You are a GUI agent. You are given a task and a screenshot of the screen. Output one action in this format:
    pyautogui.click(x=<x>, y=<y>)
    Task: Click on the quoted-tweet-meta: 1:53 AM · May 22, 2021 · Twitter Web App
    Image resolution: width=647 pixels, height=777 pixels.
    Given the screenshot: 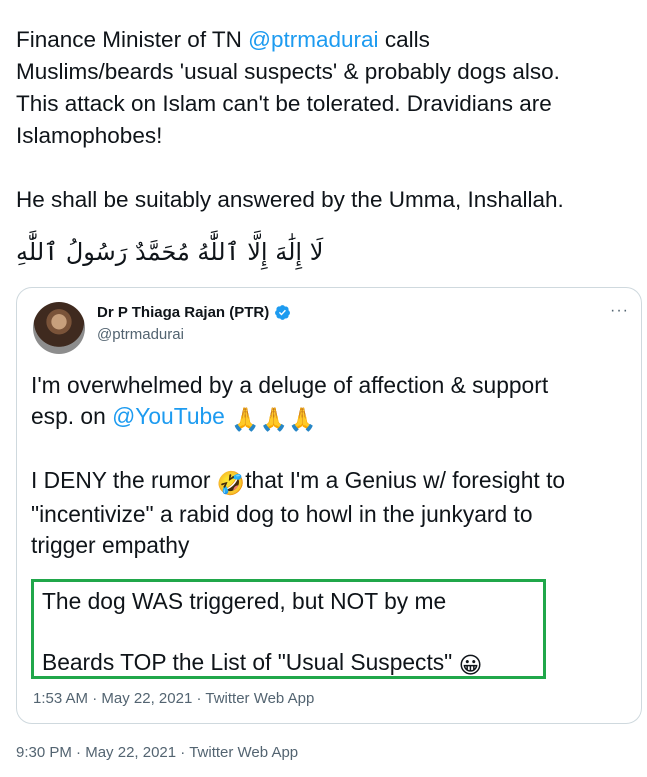 What is the action you would take?
    pyautogui.click(x=173, y=698)
    